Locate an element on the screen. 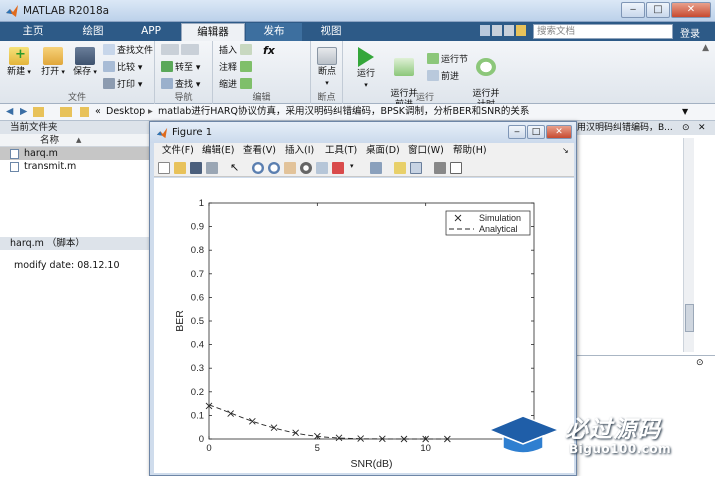  minimize-button: ‒ is located at coordinates (633, 10).